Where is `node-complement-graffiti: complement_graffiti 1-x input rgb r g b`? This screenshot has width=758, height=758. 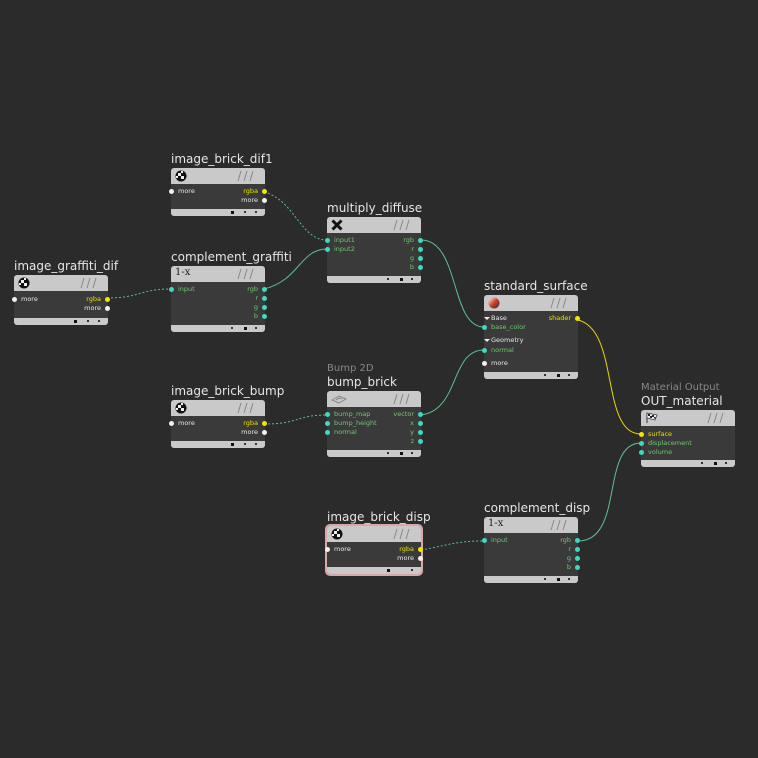 node-complement-graffiti: complement_graffiti 1-x input rgb r g b is located at coordinates (230, 291).